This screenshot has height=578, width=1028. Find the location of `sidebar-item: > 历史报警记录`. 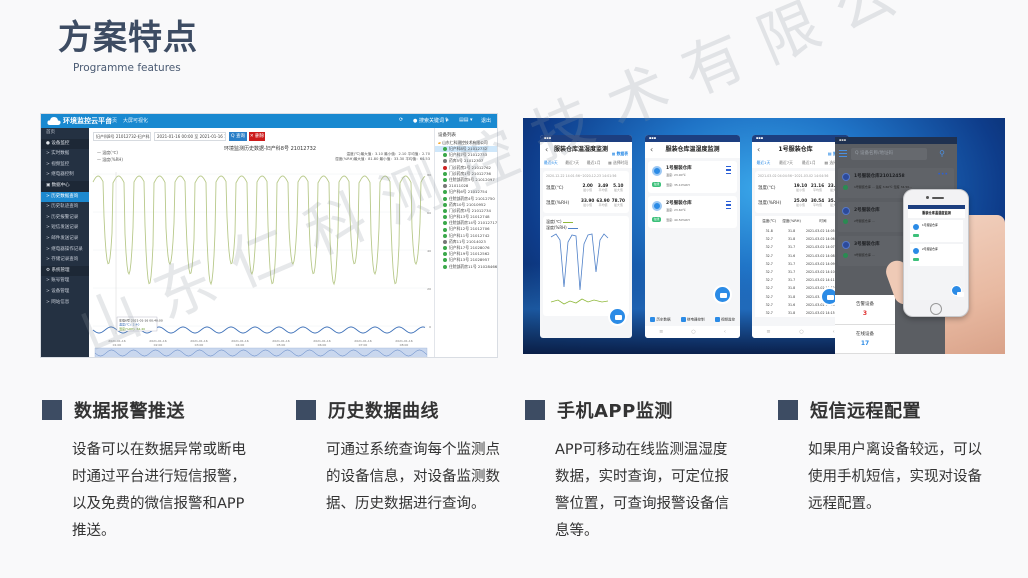

sidebar-item: > 历史报警记录 is located at coordinates (65, 218).